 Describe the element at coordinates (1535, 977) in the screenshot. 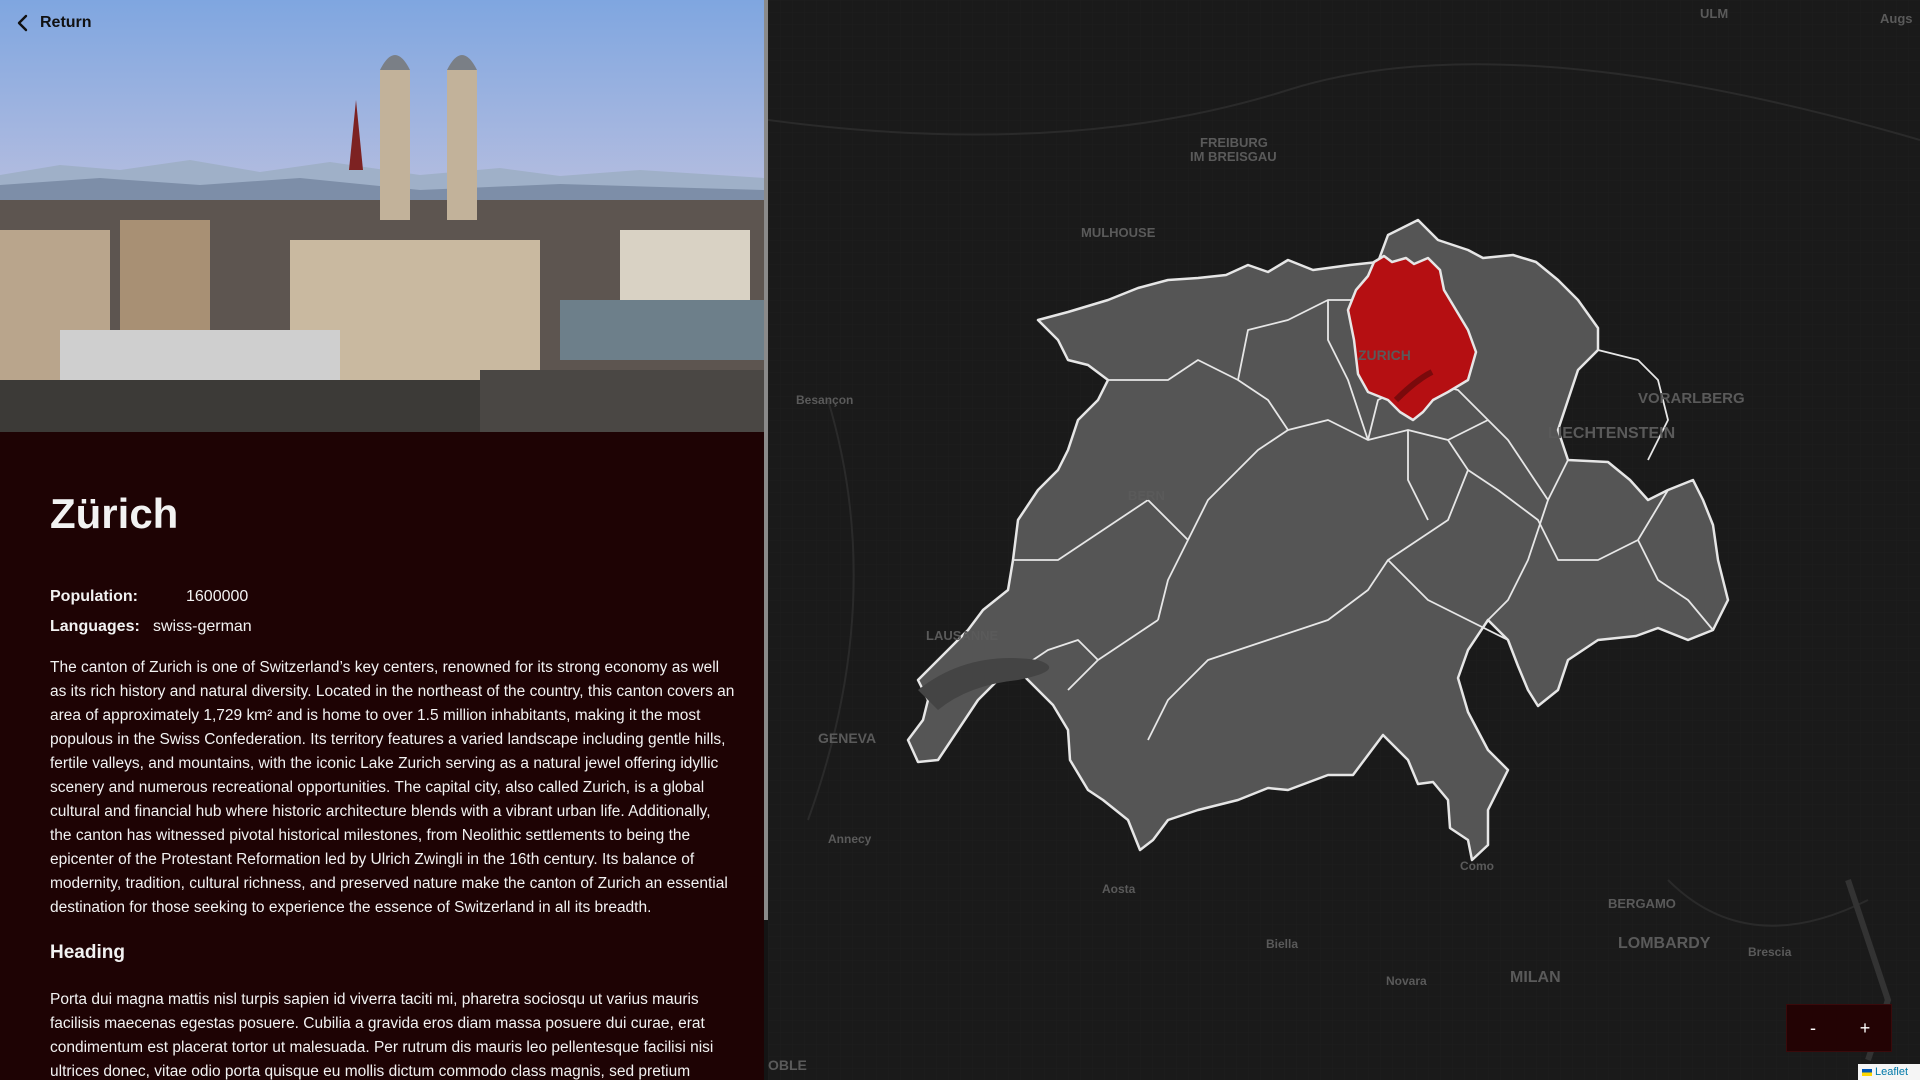

I see `map-label-milan: MILAN` at that location.